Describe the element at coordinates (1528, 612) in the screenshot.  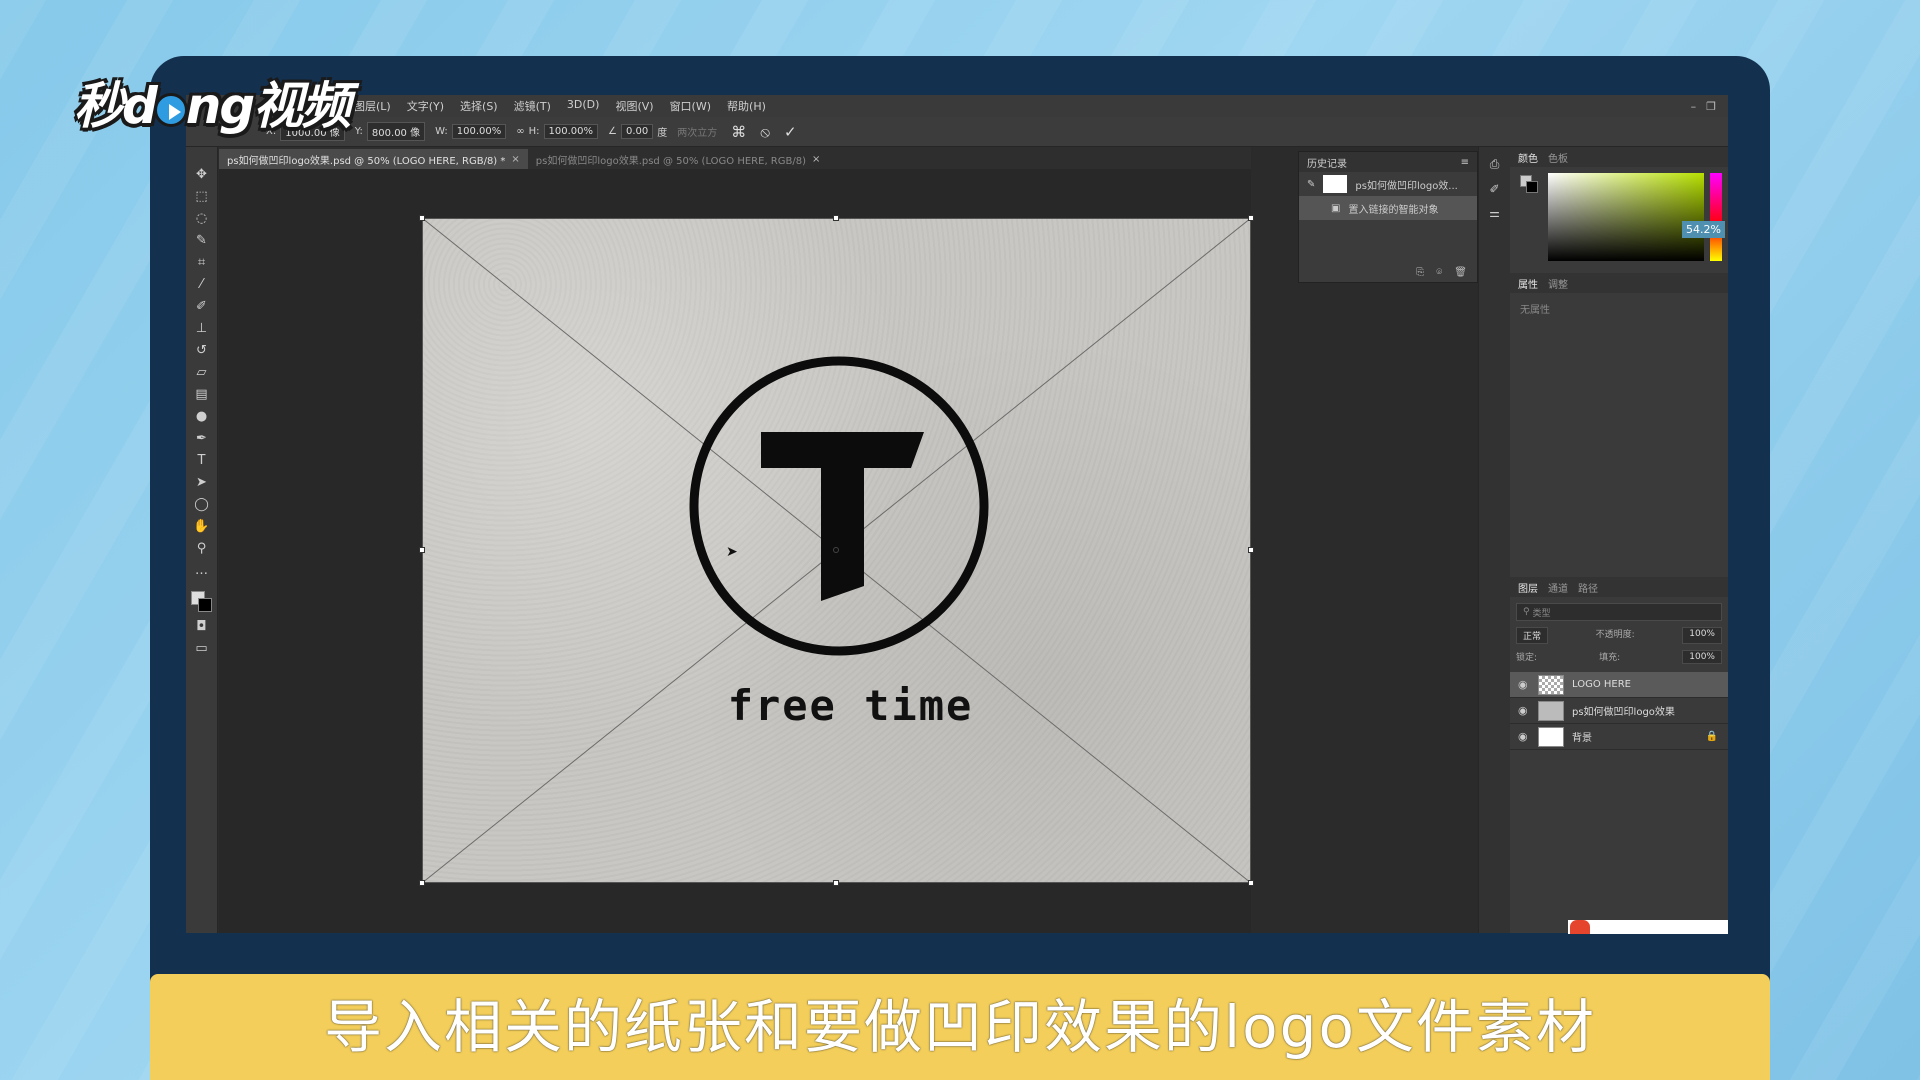
I see `search-icon: ⚲` at that location.